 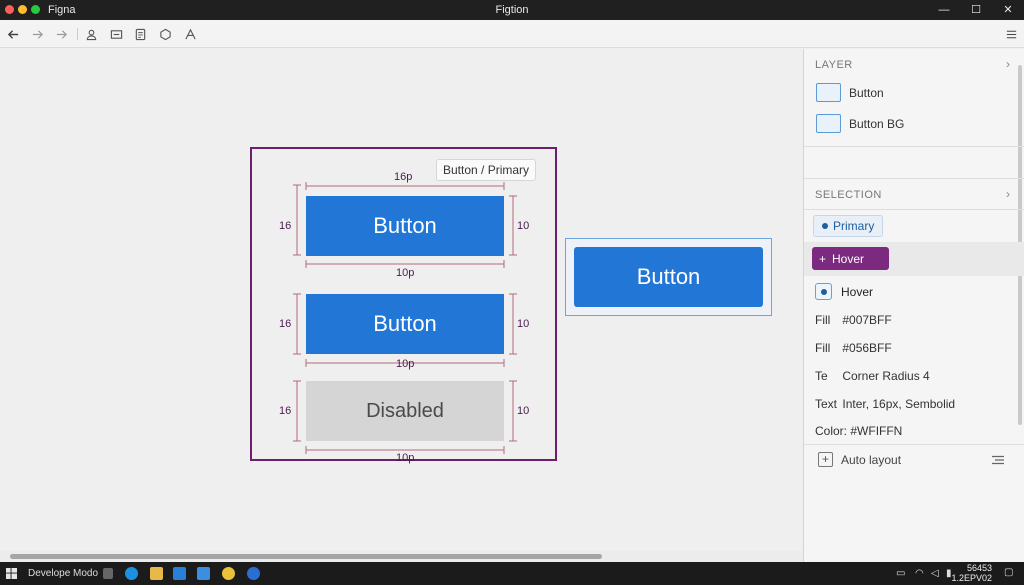 I want to click on prop-value: Corner Radius 4, so click(x=886, y=376).